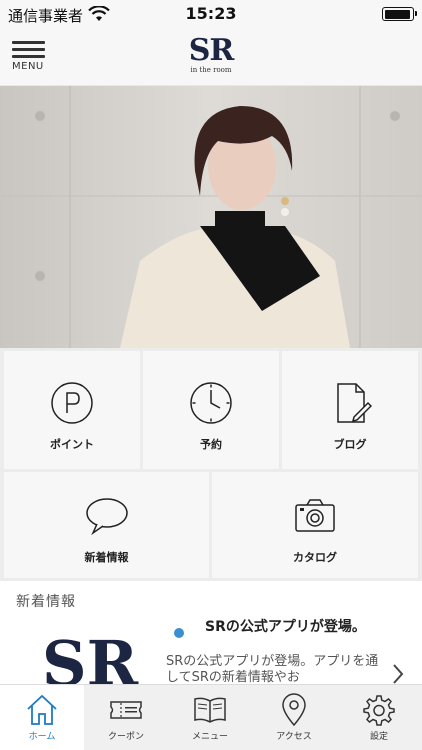 This screenshot has width=422, height=750. What do you see at coordinates (211, 50) in the screenshot?
I see `logo-text: SR` at bounding box center [211, 50].